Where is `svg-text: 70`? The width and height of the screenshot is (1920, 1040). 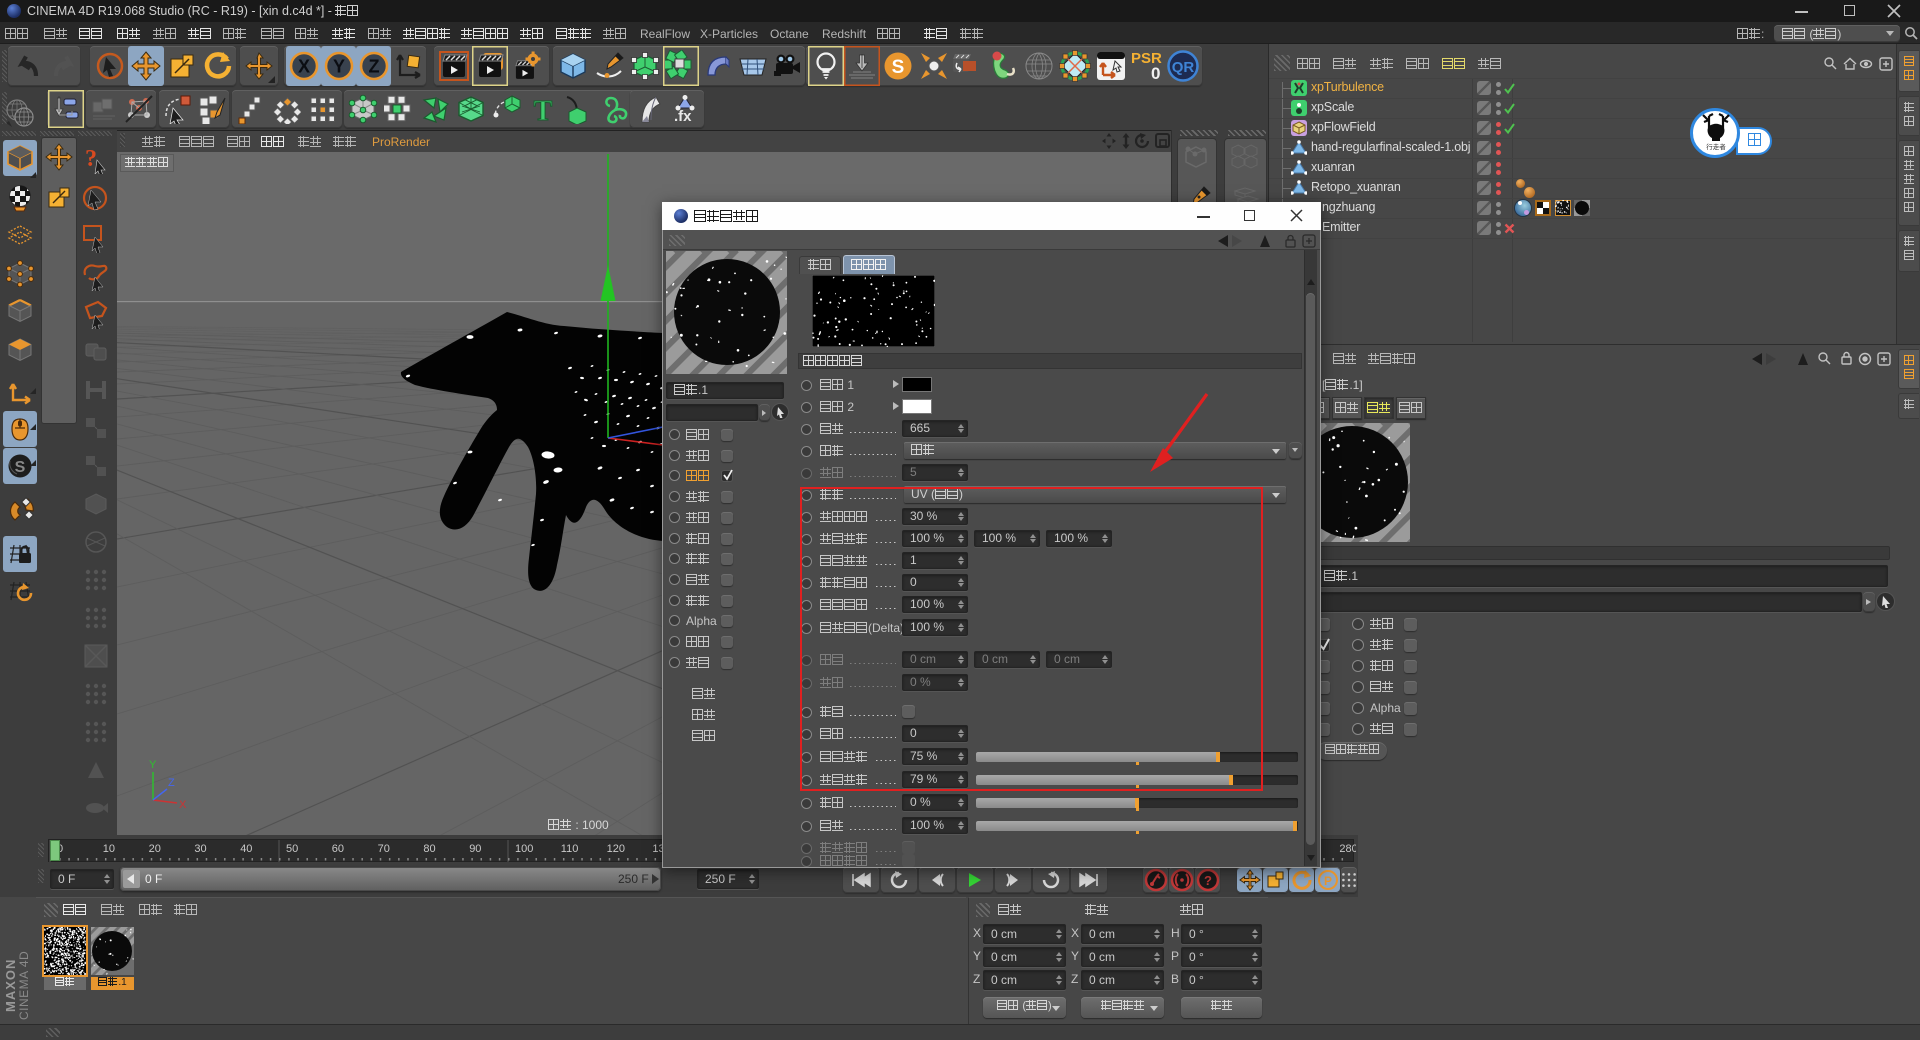 svg-text: 70 is located at coordinates (384, 849).